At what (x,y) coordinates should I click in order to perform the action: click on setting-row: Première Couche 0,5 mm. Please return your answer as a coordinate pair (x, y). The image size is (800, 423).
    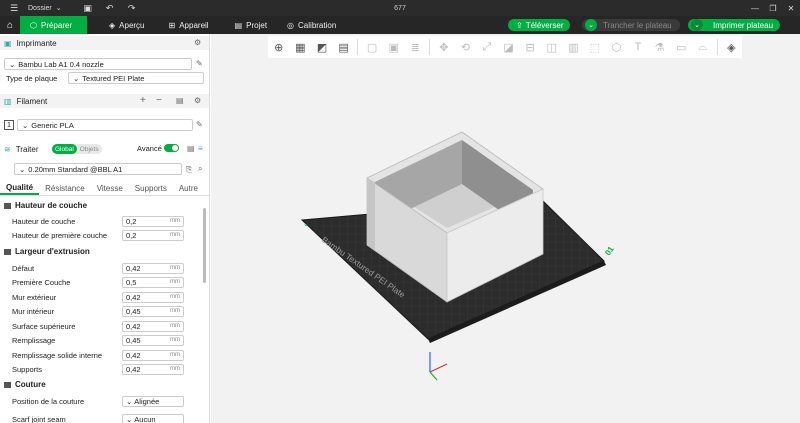
    Looking at the image, I should click on (99, 282).